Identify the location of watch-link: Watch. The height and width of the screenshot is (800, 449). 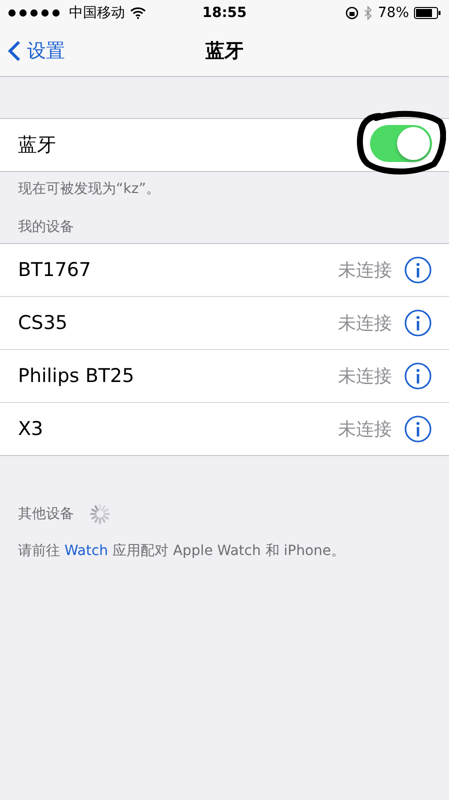
(86, 551).